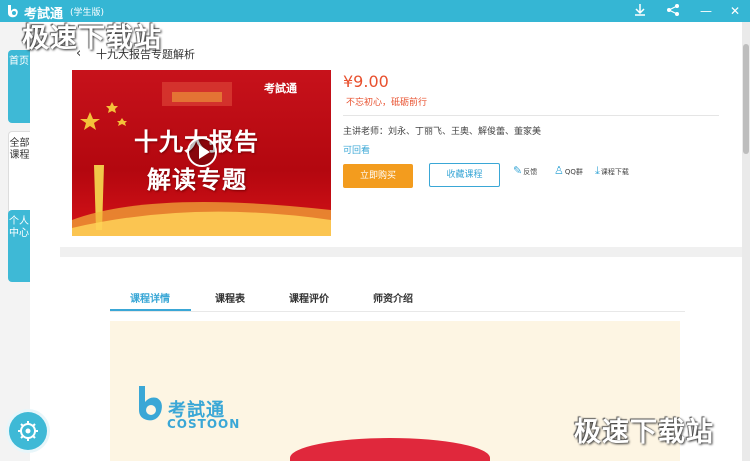 The width and height of the screenshot is (750, 461). I want to click on minimize-button: —, so click(706, 11).